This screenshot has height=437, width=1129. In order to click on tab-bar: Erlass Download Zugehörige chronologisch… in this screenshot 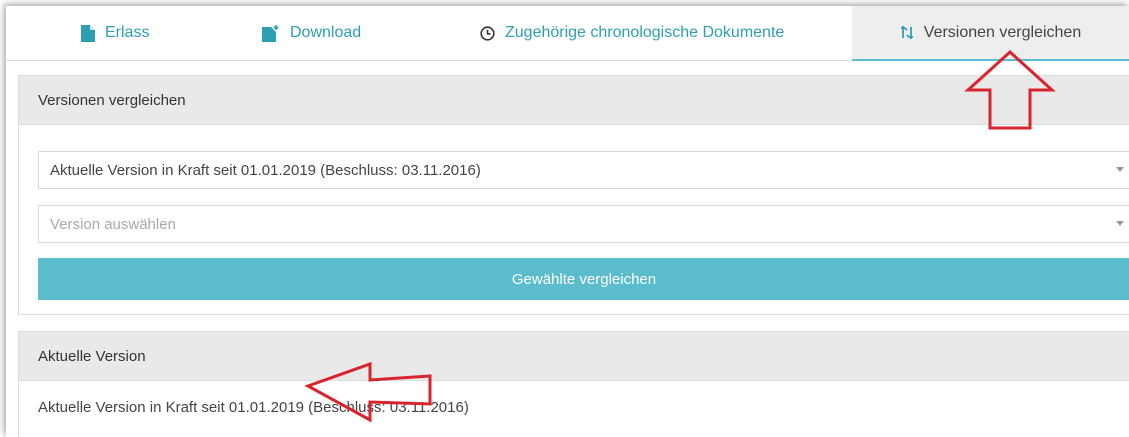, I will do `click(567, 33)`.